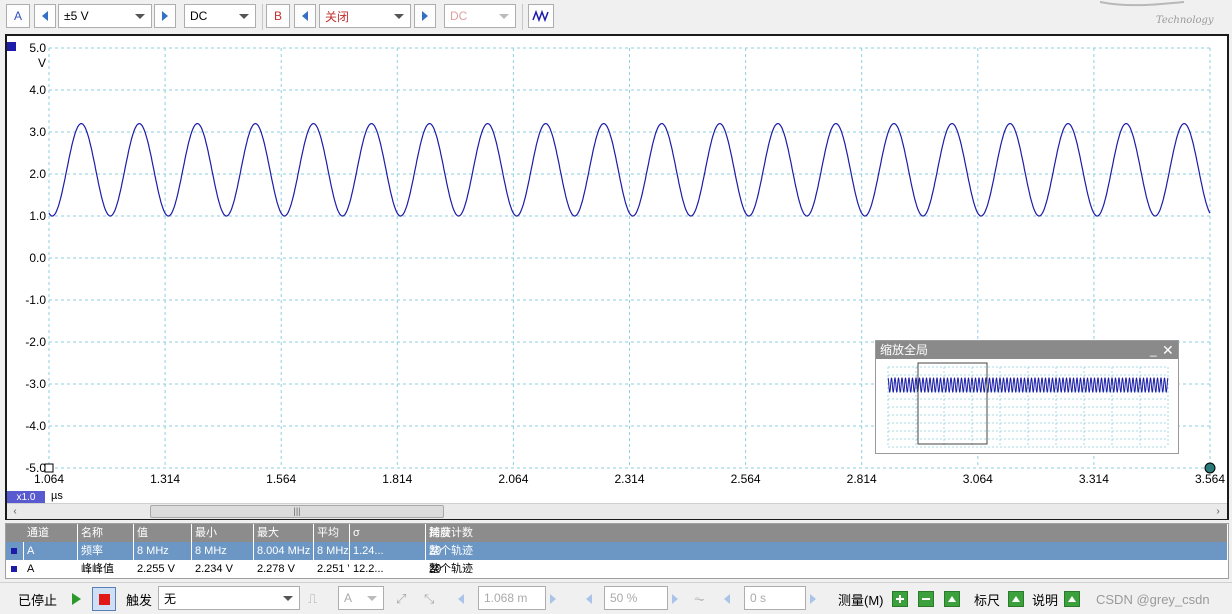  Describe the element at coordinates (106, 533) in the screenshot. I see `header-name: 名称` at that location.